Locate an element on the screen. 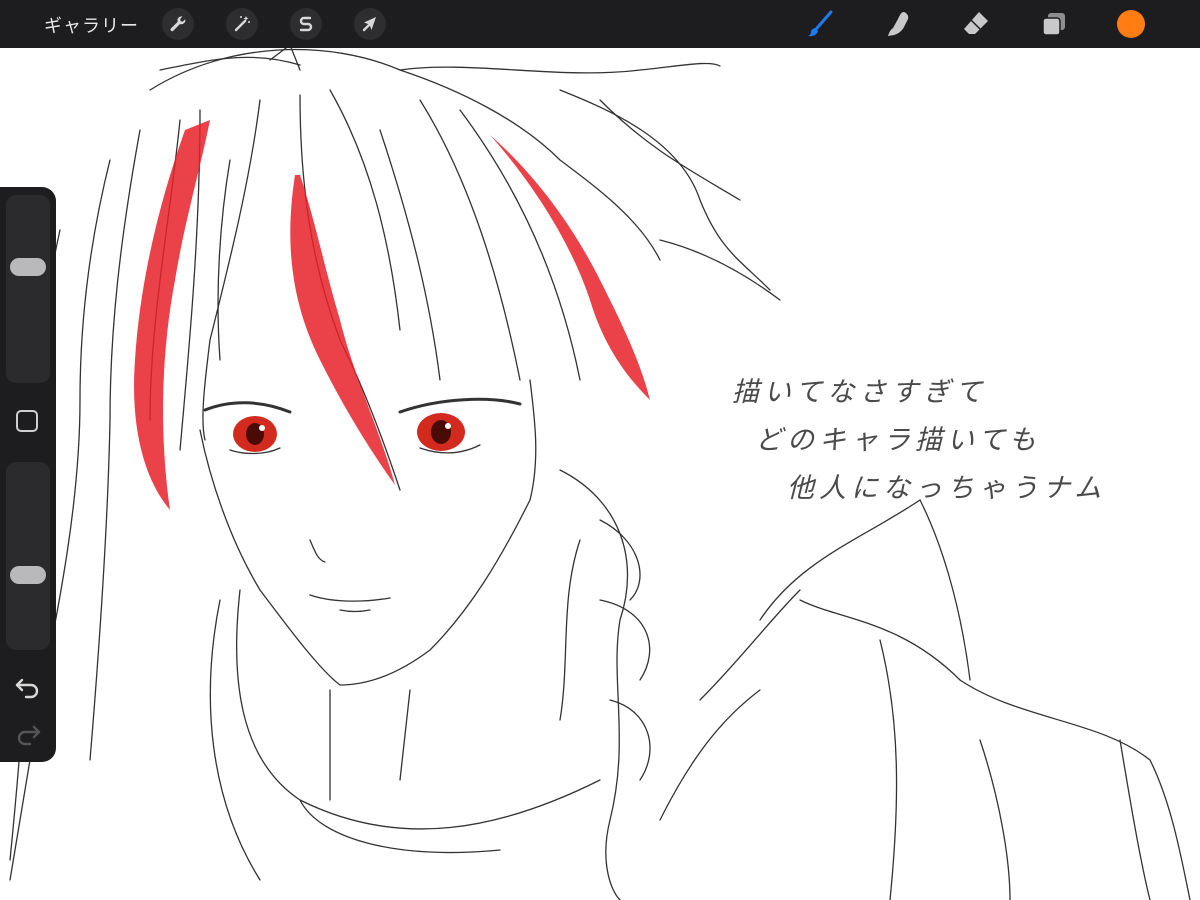  arrow-cursor-icon is located at coordinates (369, 24).